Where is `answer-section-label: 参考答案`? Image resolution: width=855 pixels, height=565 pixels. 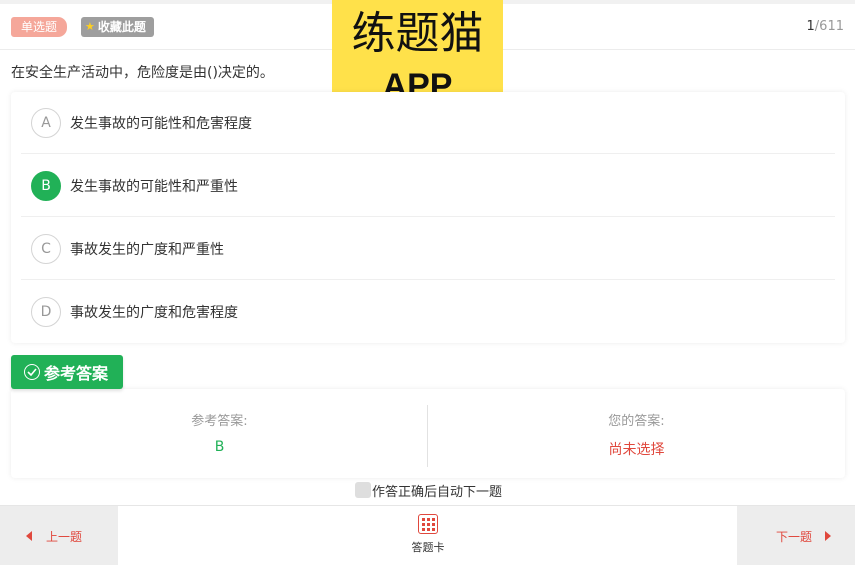 answer-section-label: 参考答案 is located at coordinates (67, 372).